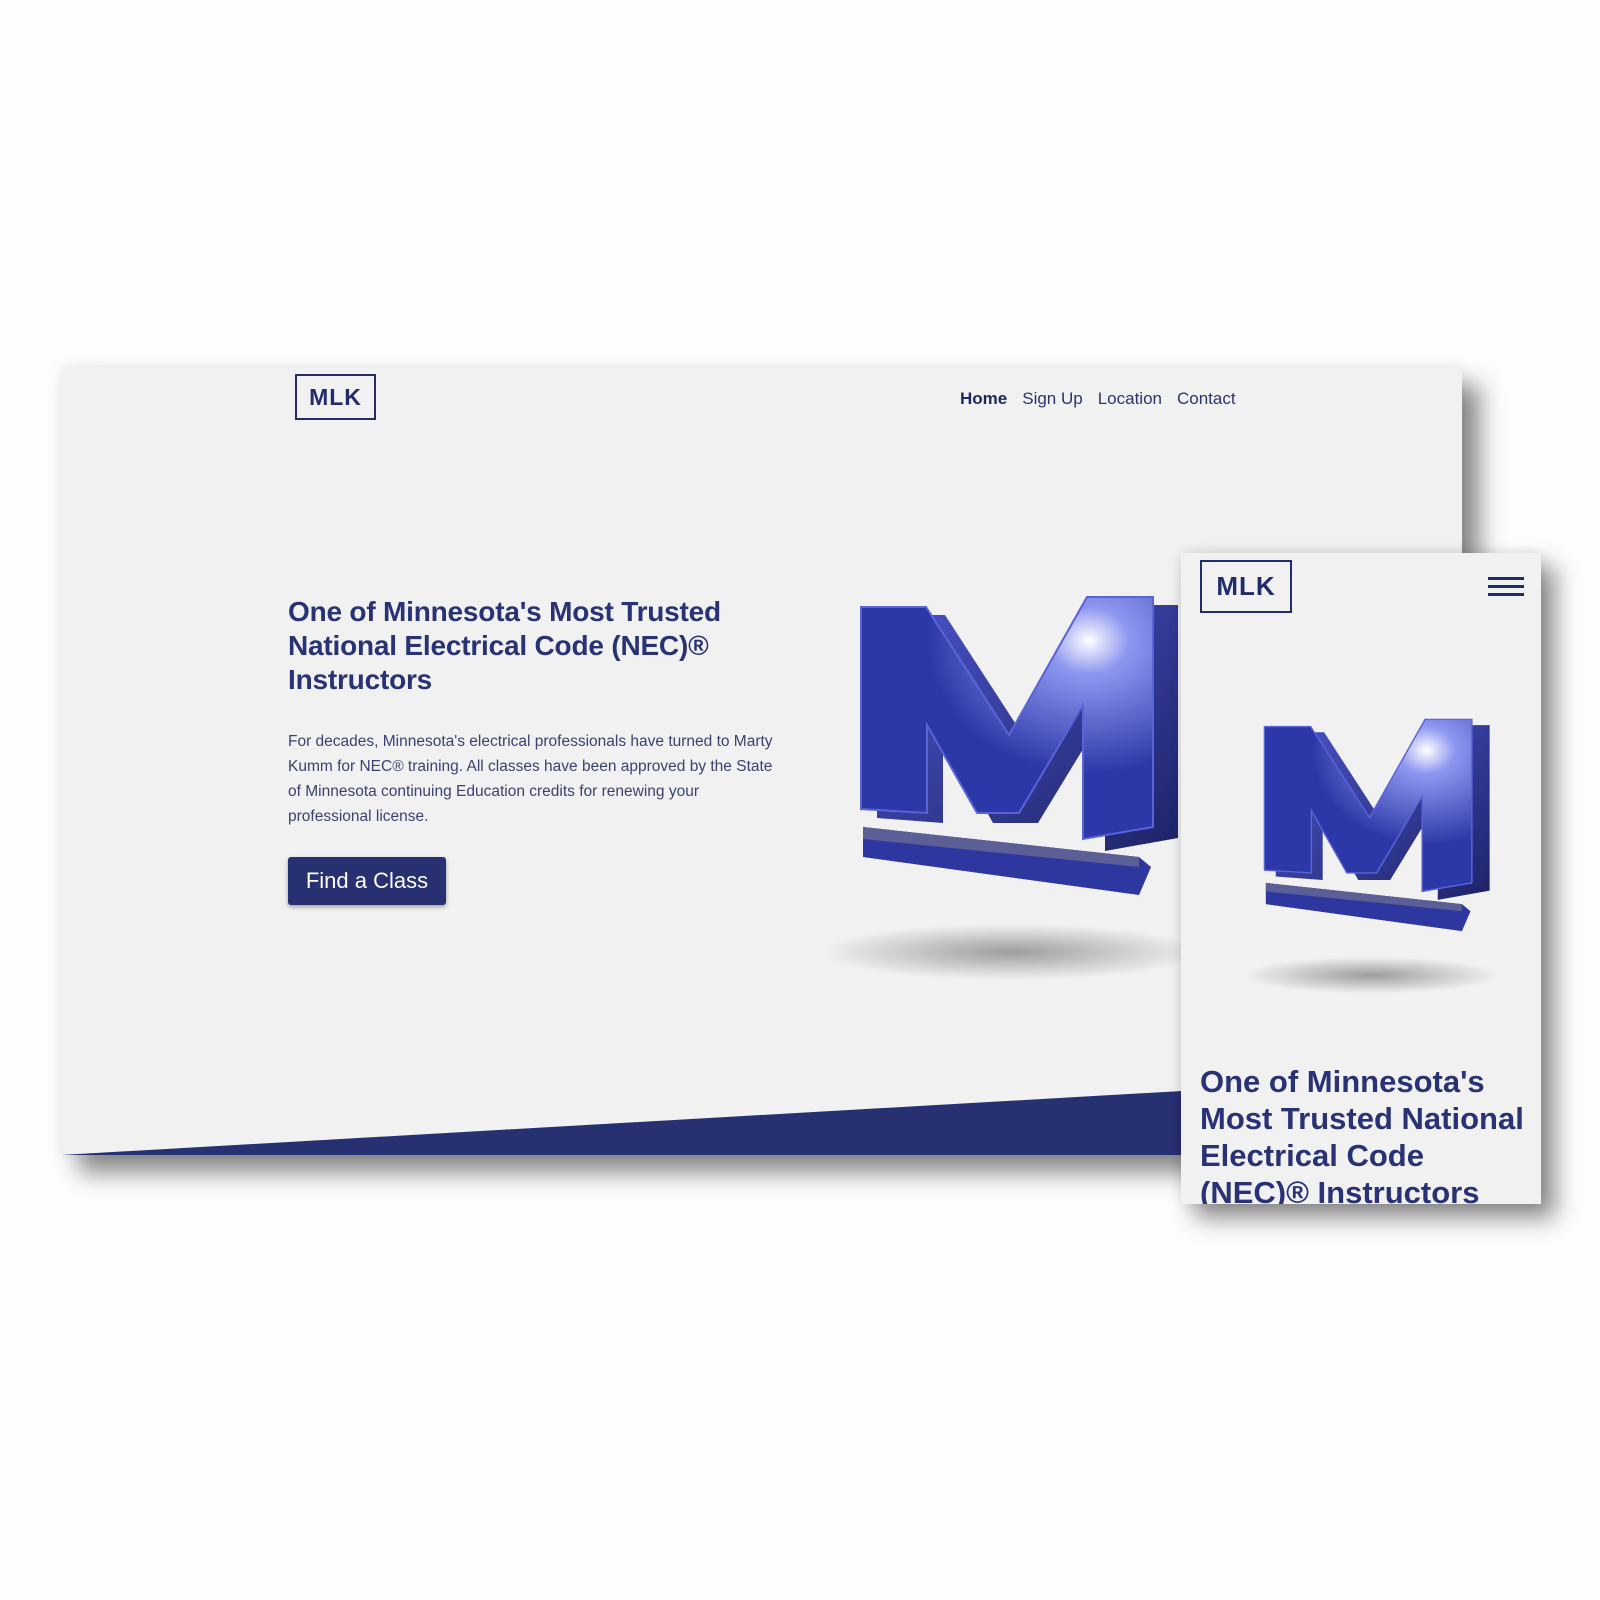  I want to click on nav-location: Location, so click(1130, 399).